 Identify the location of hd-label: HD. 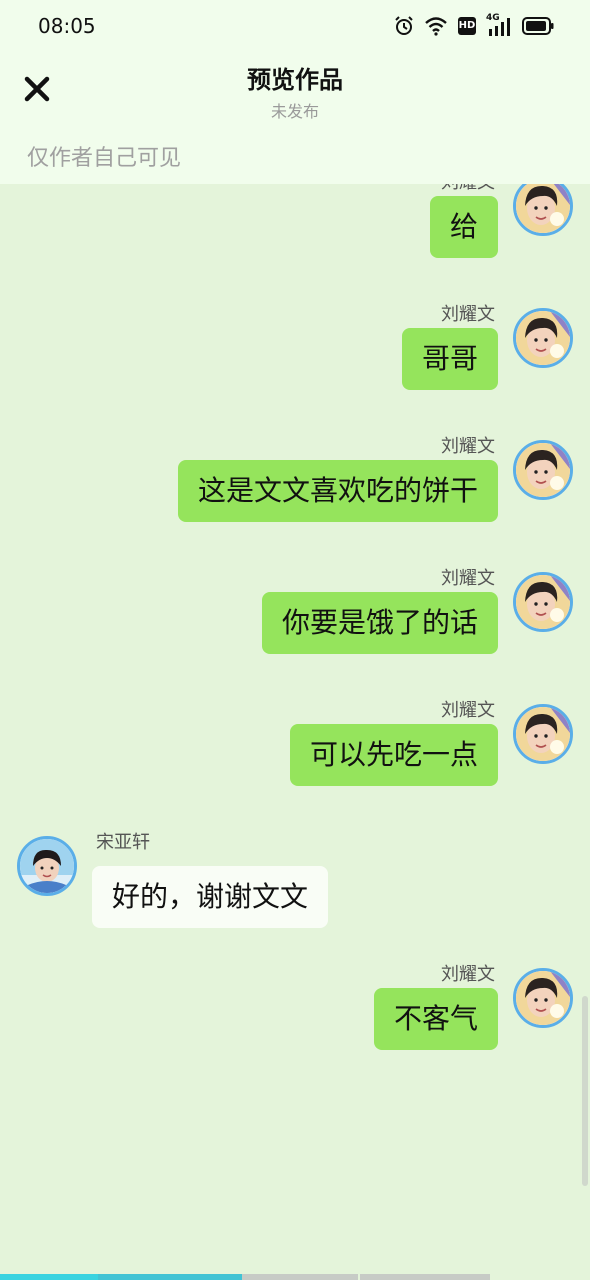
(467, 25).